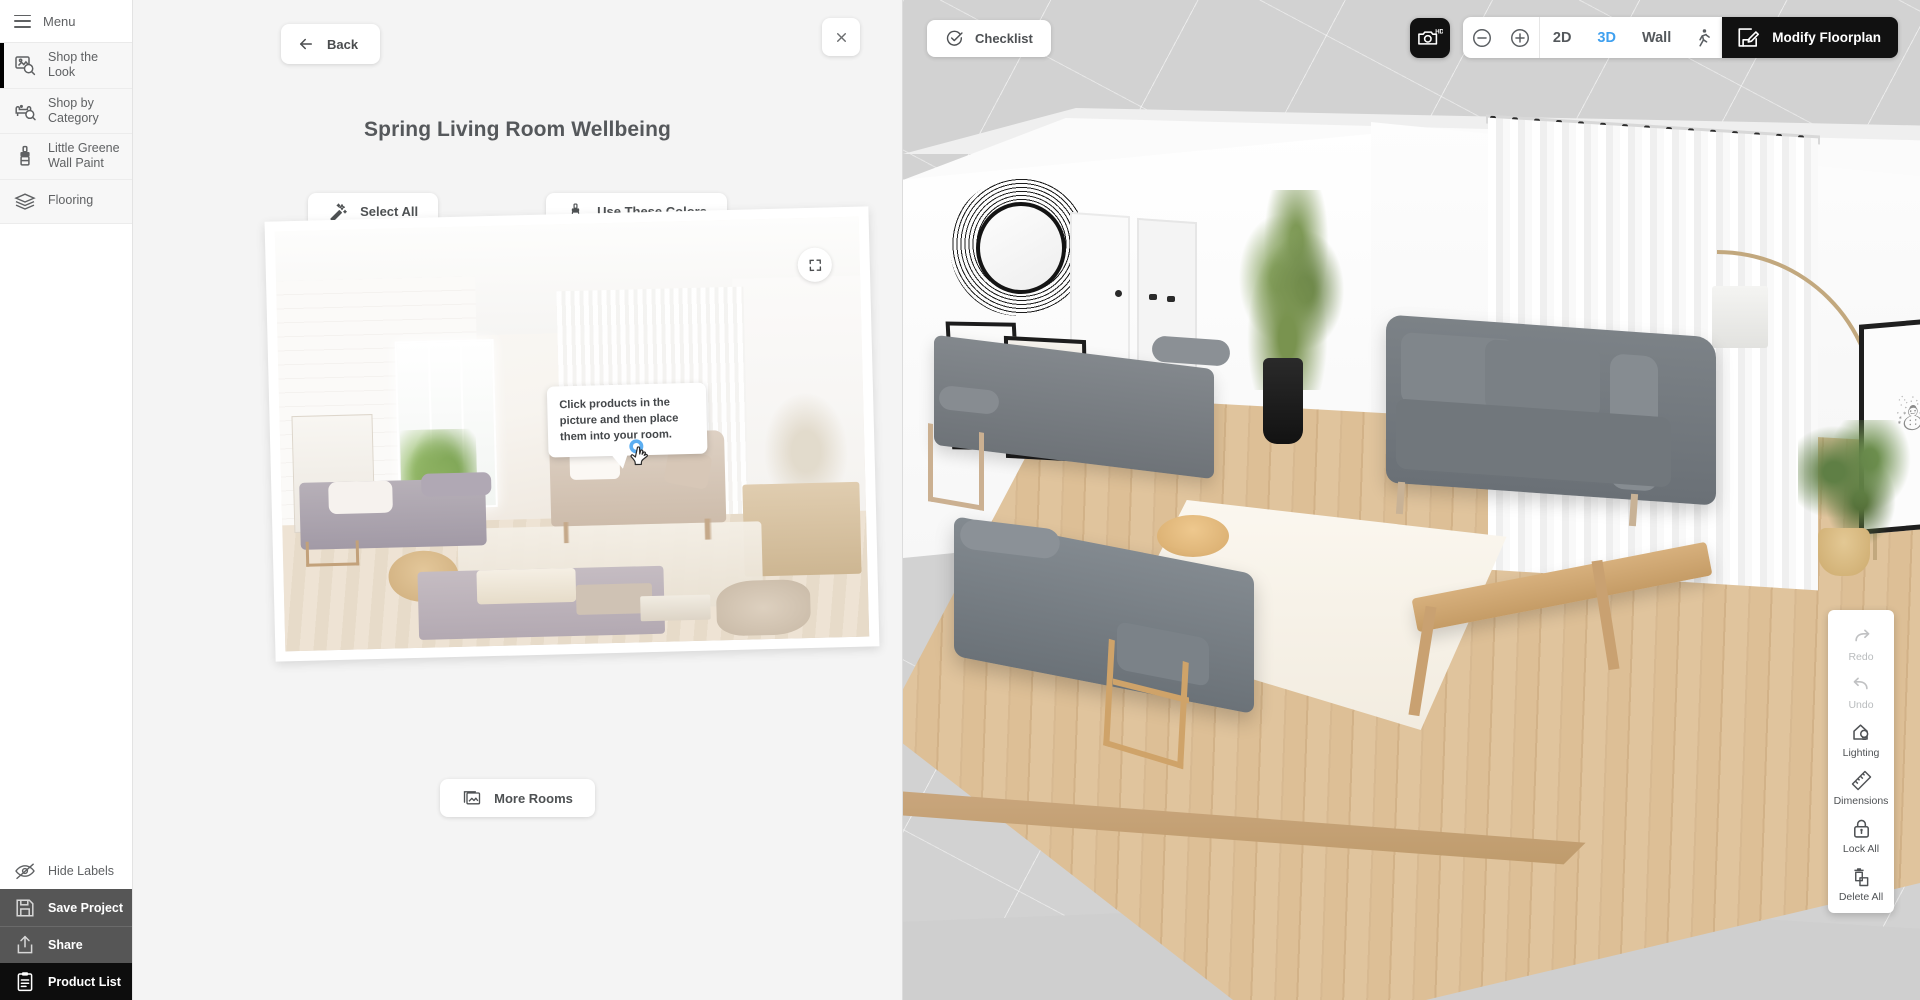 This screenshot has width=1920, height=1000. What do you see at coordinates (1861, 780) in the screenshot?
I see `ruler-icon` at bounding box center [1861, 780].